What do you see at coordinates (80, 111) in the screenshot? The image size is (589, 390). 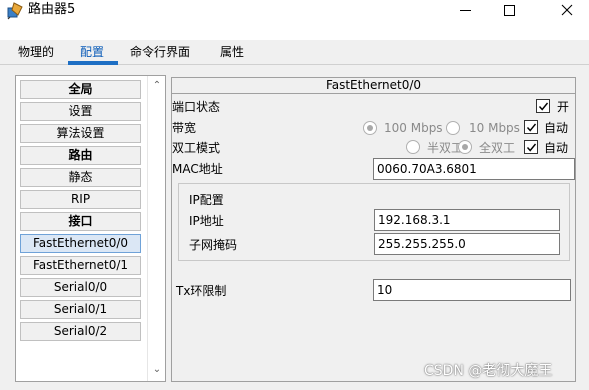 I see `sidebar-item-settings: 设置` at bounding box center [80, 111].